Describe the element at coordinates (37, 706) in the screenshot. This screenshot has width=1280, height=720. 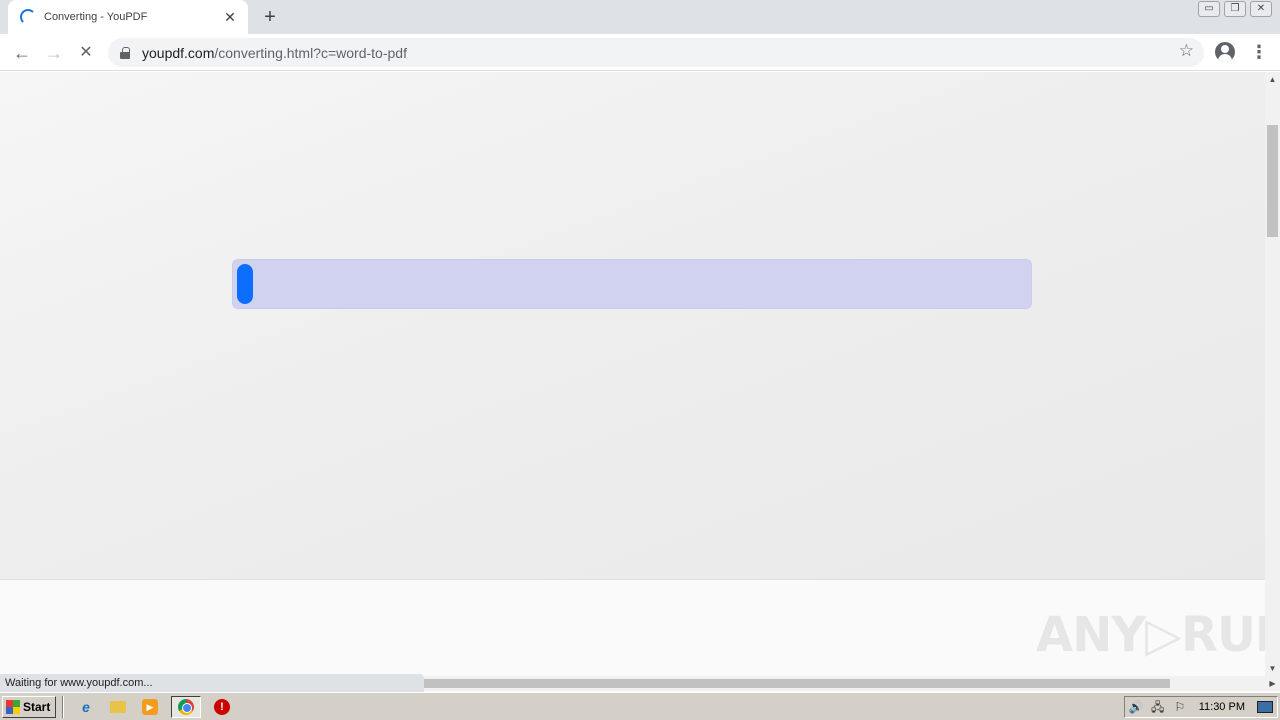
I see `start-label: Start` at that location.